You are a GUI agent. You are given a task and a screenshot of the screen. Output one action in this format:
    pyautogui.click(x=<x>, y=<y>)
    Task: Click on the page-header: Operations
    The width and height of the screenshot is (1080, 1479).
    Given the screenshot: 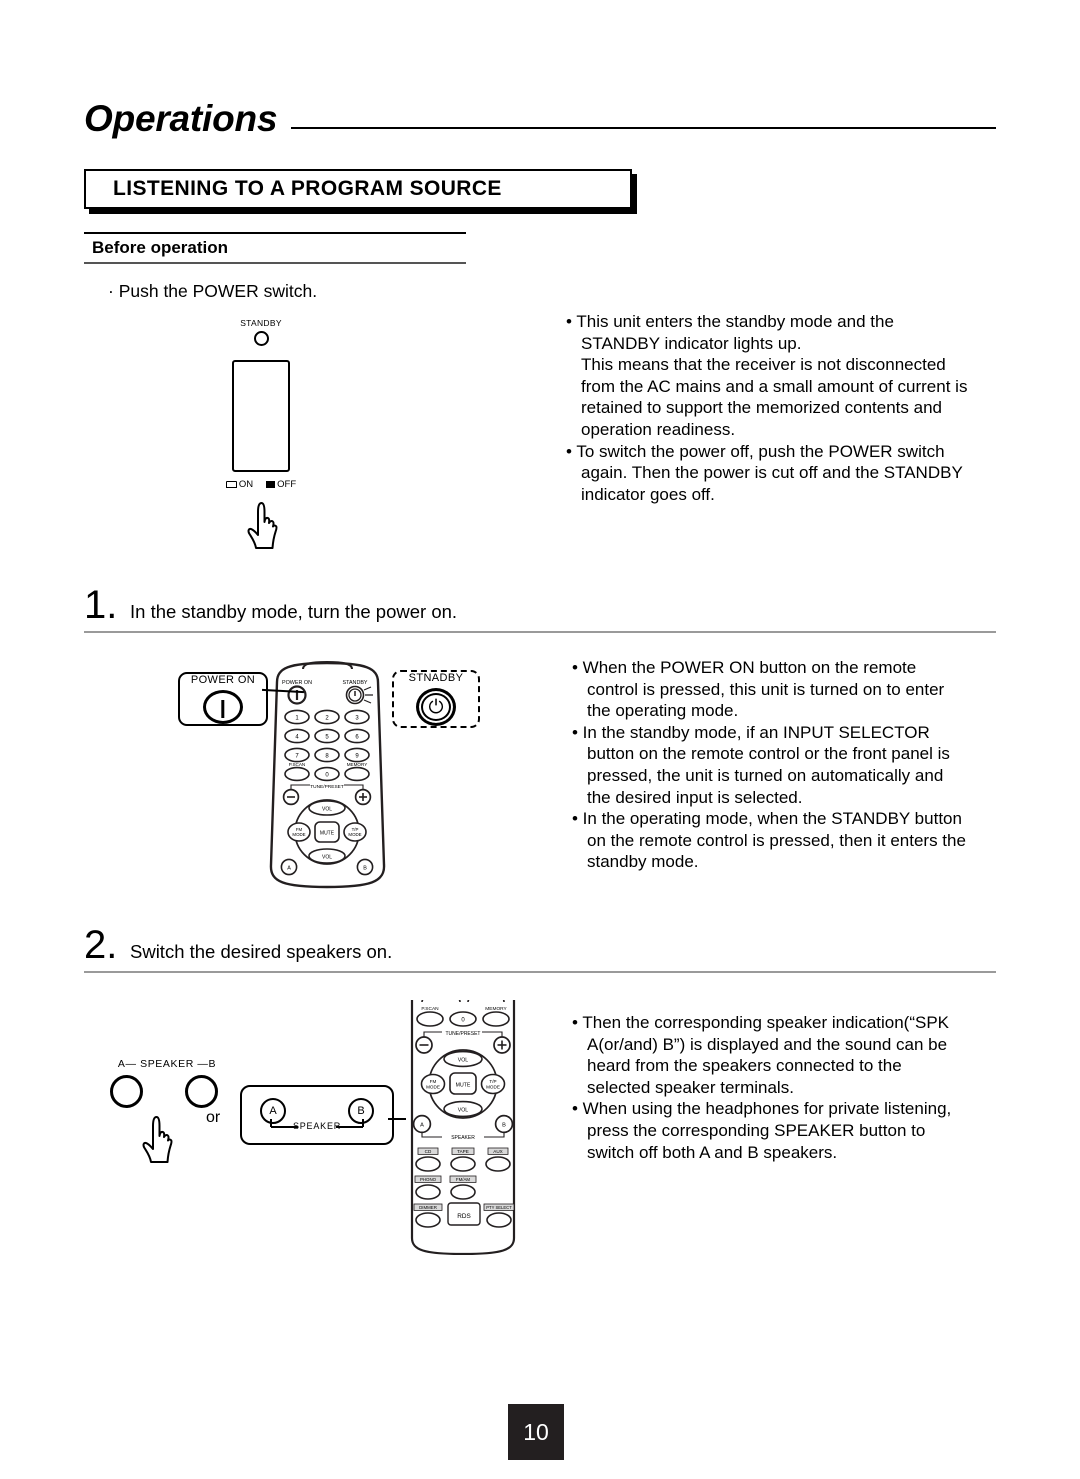 What is the action you would take?
    pyautogui.click(x=540, y=118)
    